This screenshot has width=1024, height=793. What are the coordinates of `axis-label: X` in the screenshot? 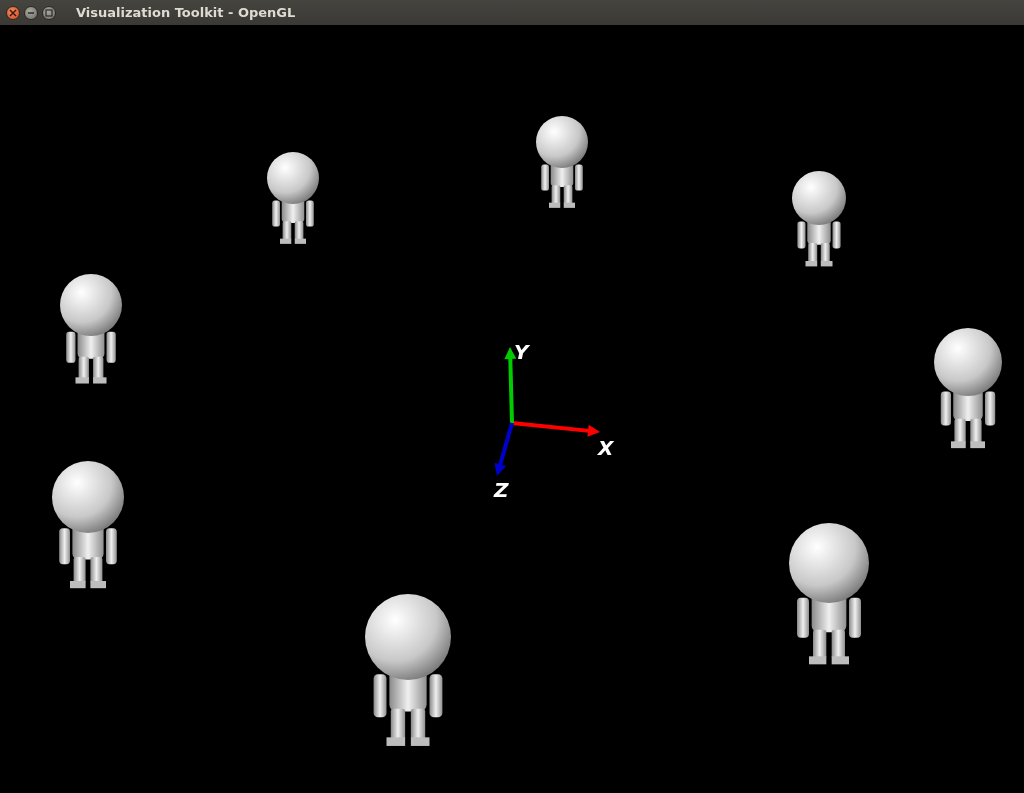 It's located at (606, 448).